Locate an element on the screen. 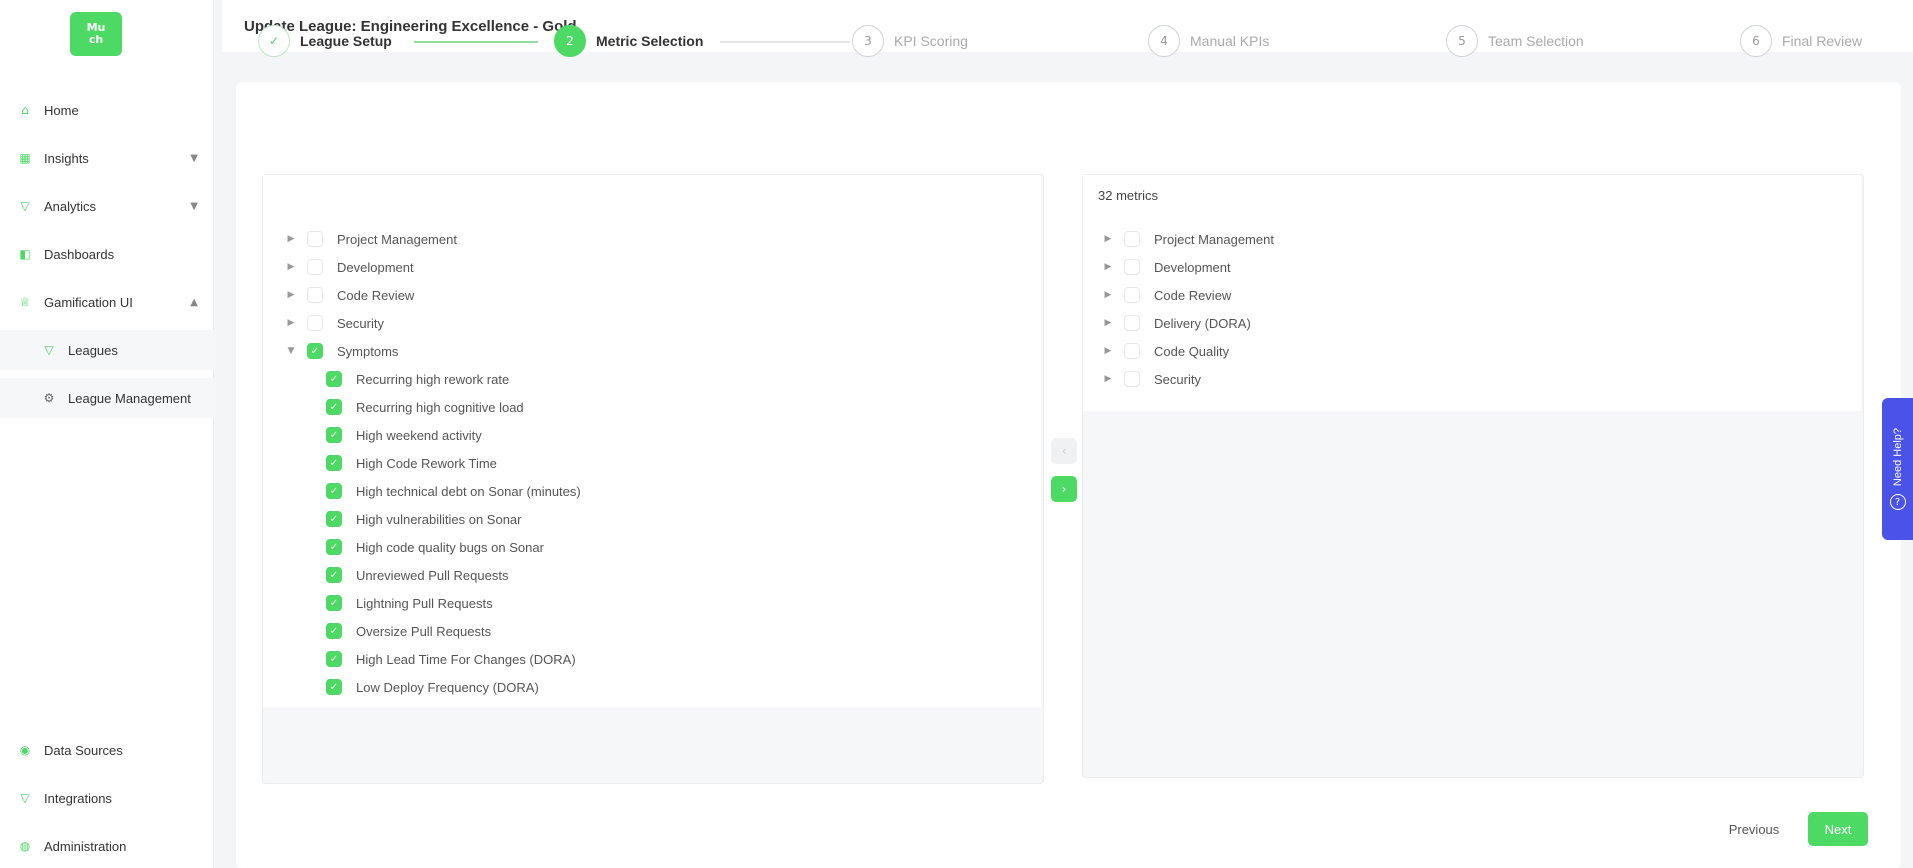 The height and width of the screenshot is (868, 1913). tree-label: Recurring high rework rate is located at coordinates (433, 379).